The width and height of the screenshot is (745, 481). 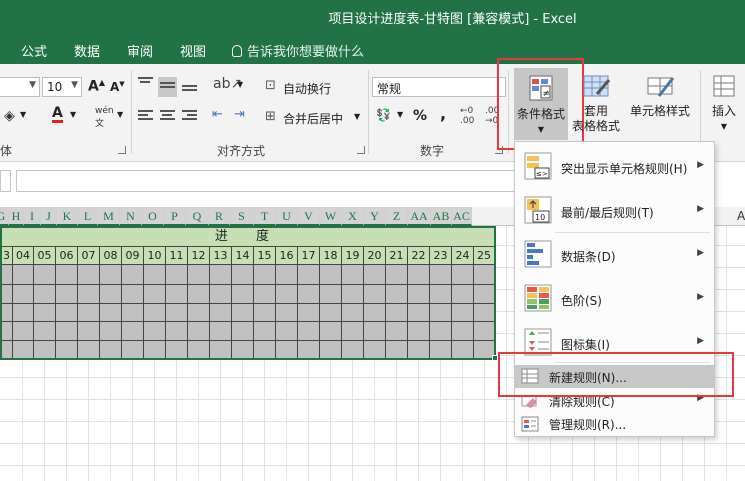 I want to click on increase-indent-icon: ⇥, so click(x=239, y=114).